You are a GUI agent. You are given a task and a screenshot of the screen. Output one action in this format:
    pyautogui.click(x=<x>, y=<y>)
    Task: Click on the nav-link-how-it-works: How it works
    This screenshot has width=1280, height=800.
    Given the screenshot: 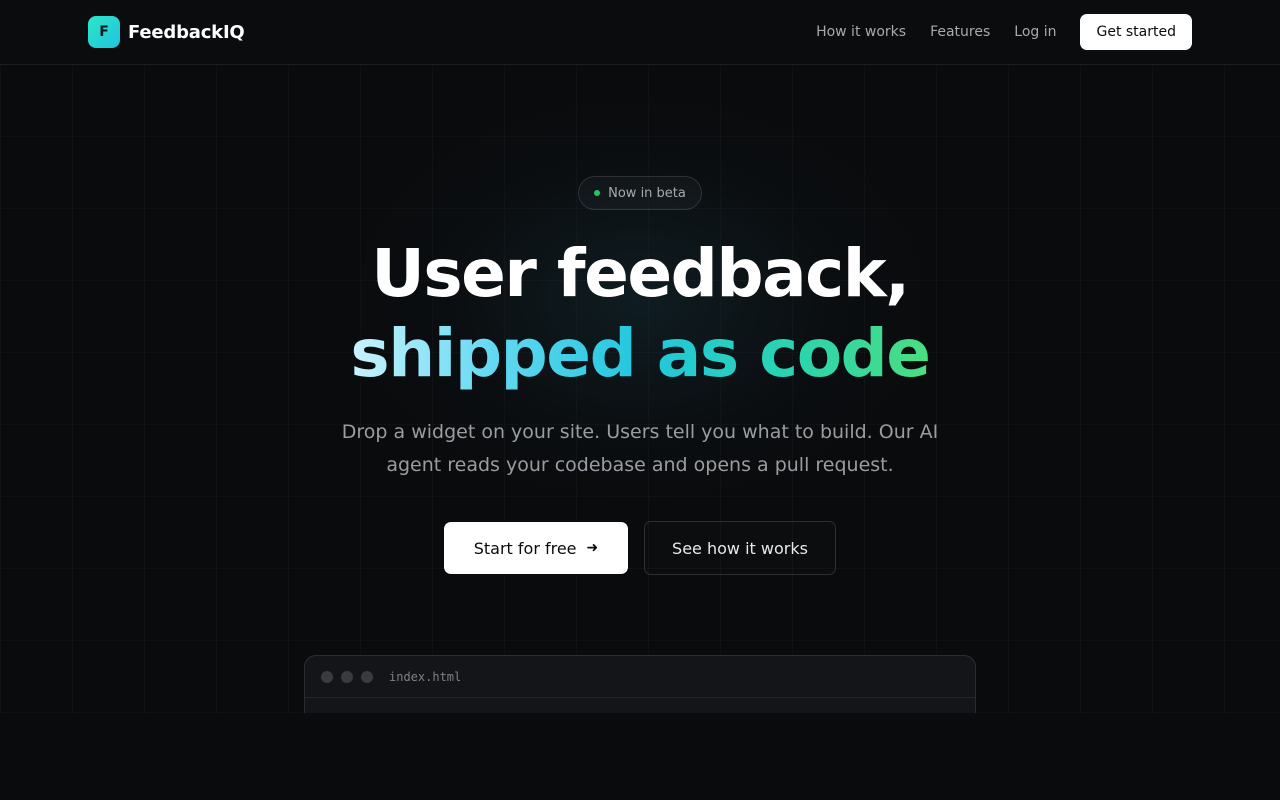 What is the action you would take?
    pyautogui.click(x=861, y=32)
    